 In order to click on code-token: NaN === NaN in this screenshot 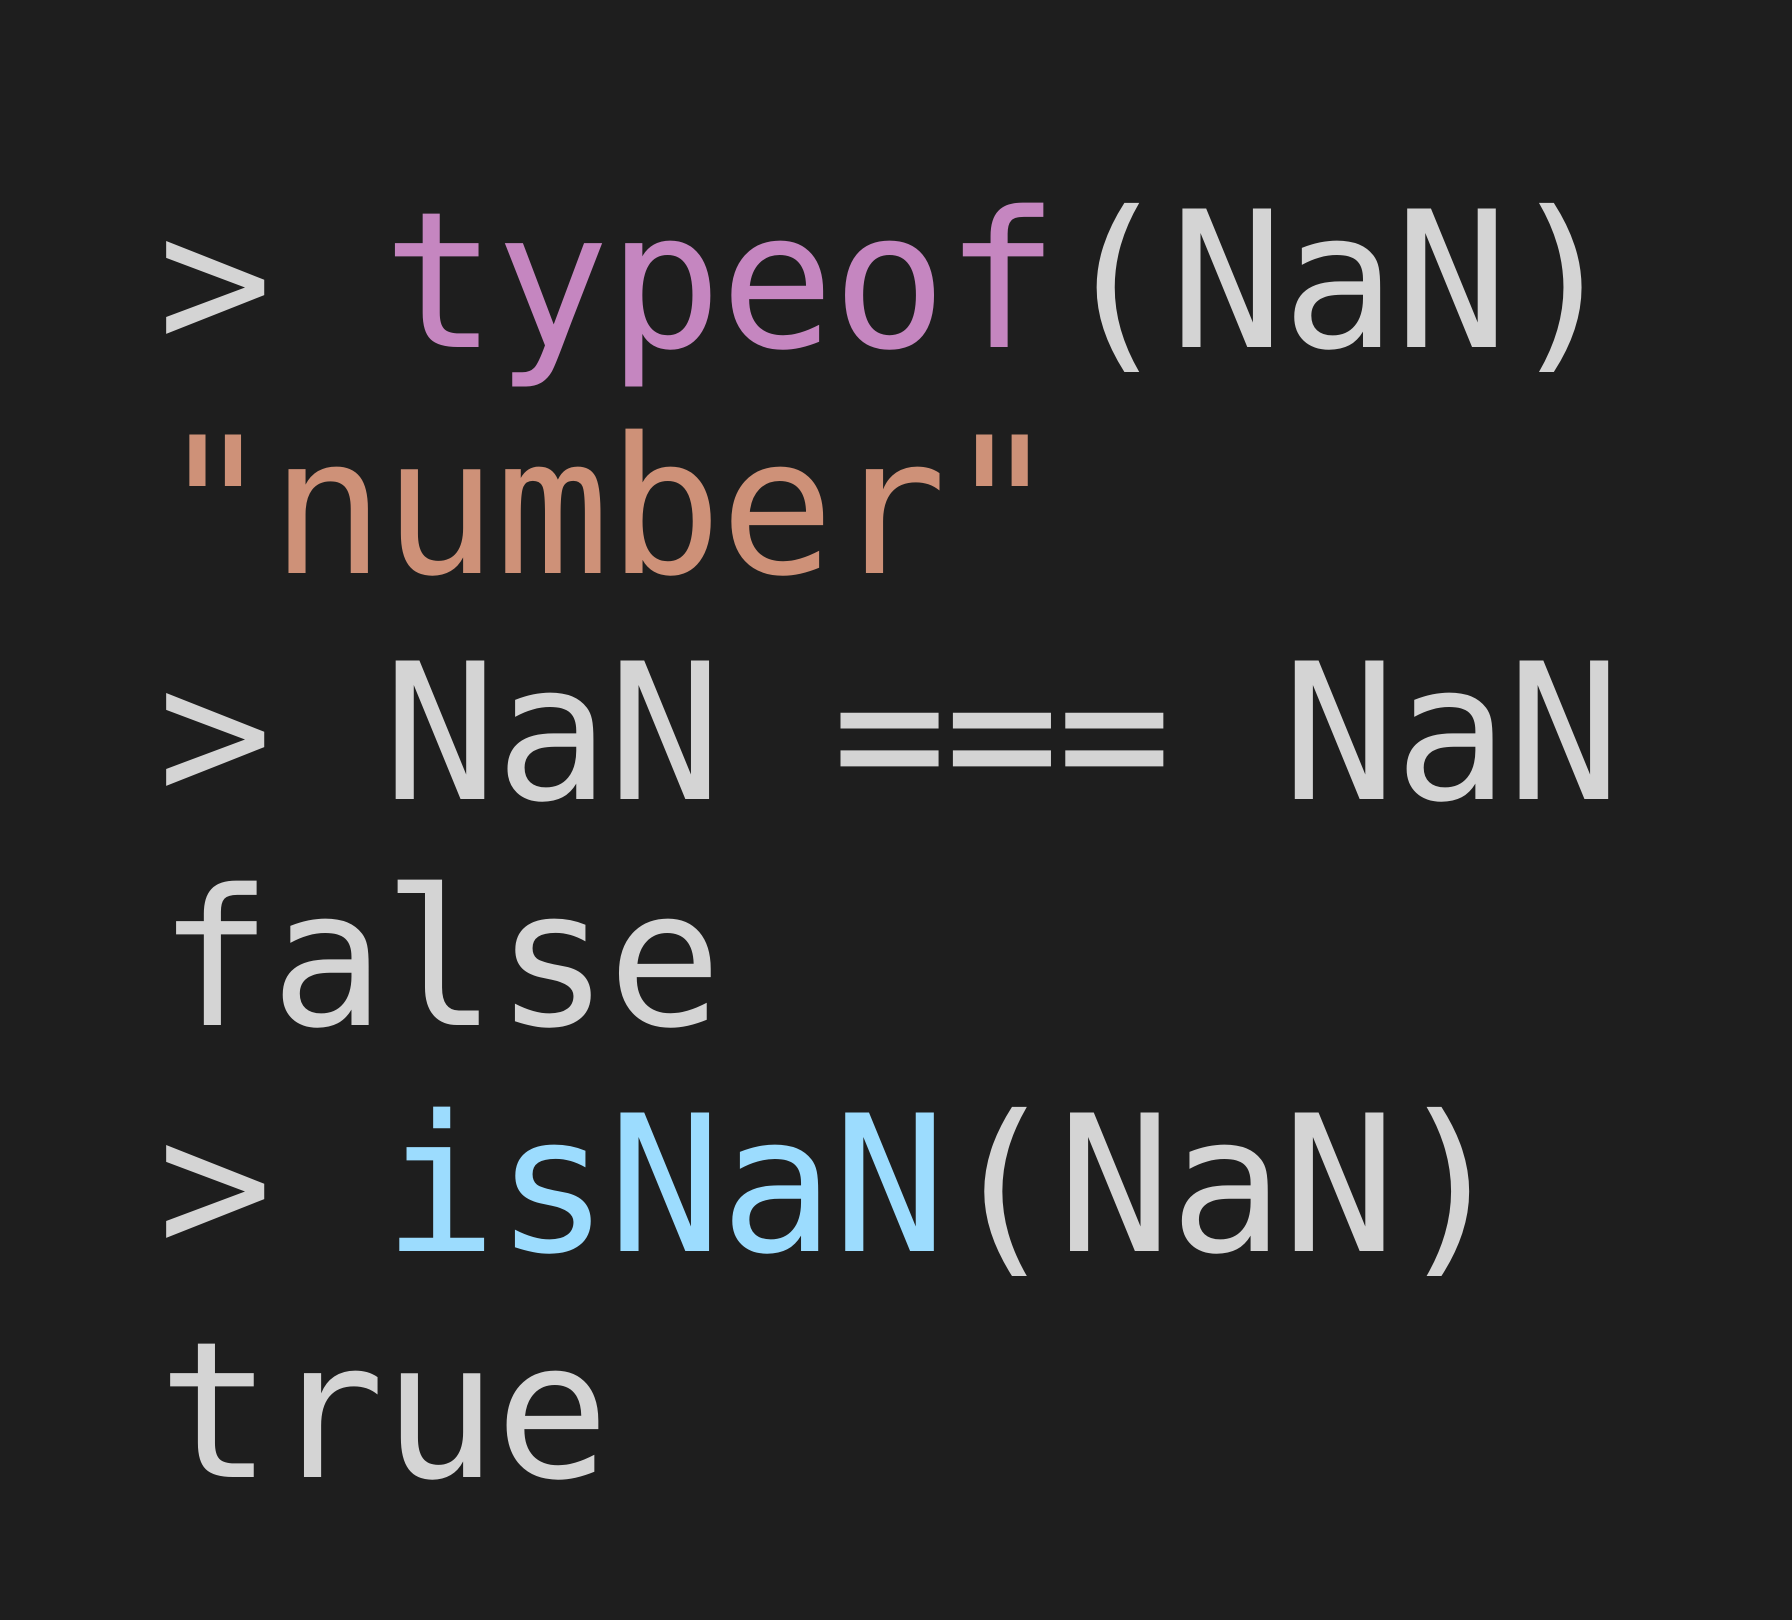, I will do `click(1001, 733)`.